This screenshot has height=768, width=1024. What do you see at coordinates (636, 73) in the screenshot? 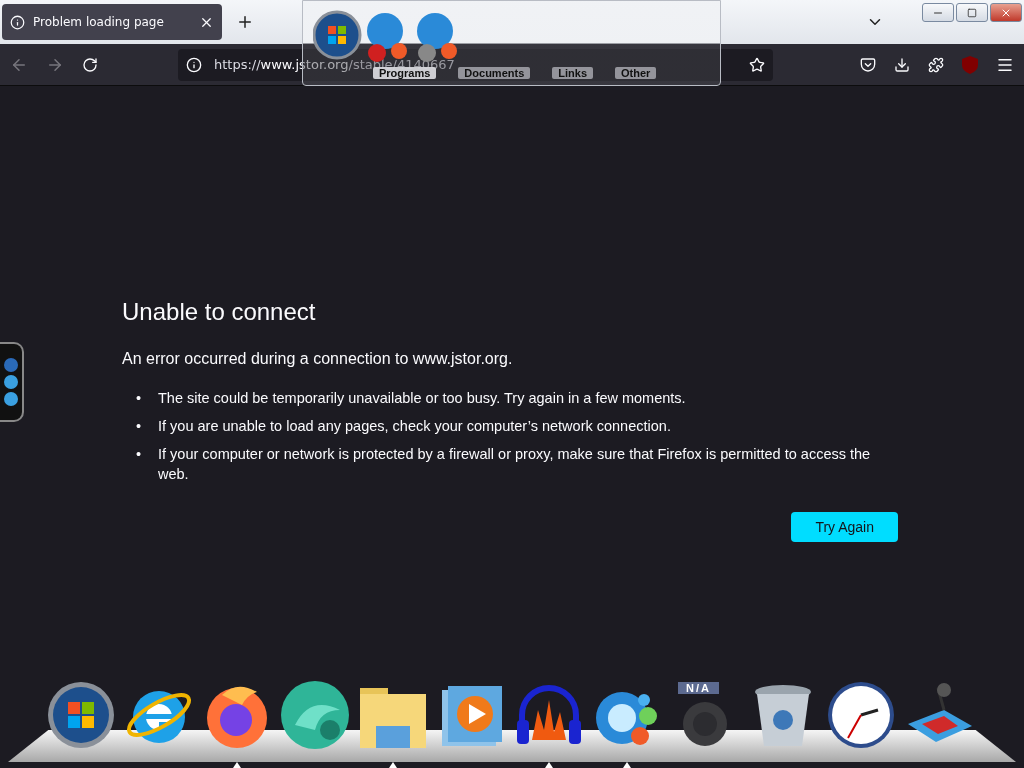
I see `launcher-tab: Other` at bounding box center [636, 73].